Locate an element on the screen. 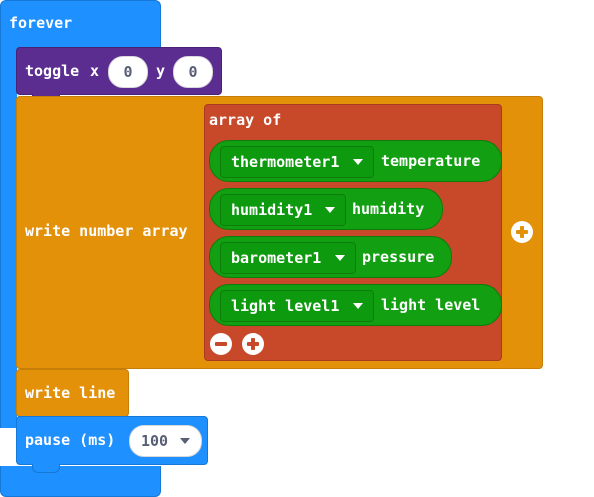 The width and height of the screenshot is (594, 497). forever-block: forever is located at coordinates (80, 24).